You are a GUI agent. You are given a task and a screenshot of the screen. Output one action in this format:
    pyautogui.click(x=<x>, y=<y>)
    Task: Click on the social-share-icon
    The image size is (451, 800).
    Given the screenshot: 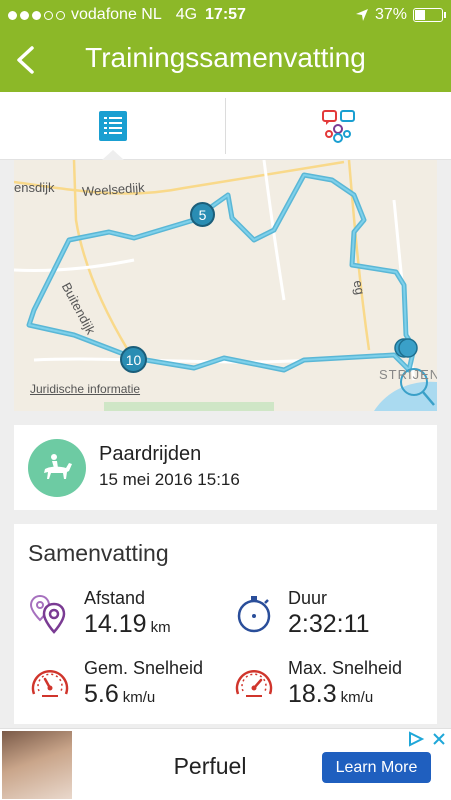 What is the action you would take?
    pyautogui.click(x=338, y=126)
    